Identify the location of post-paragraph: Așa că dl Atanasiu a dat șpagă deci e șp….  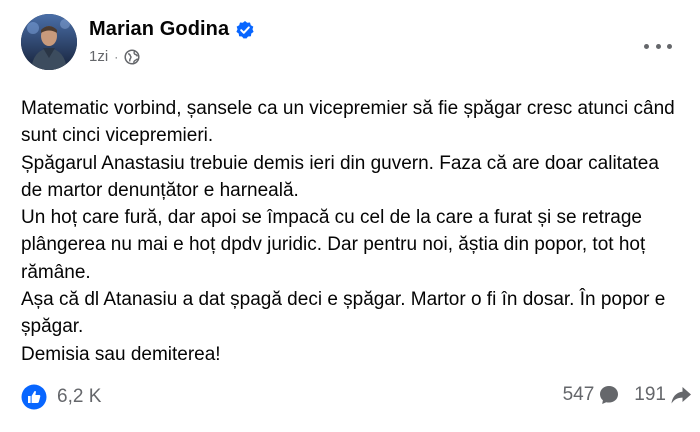
(343, 313).